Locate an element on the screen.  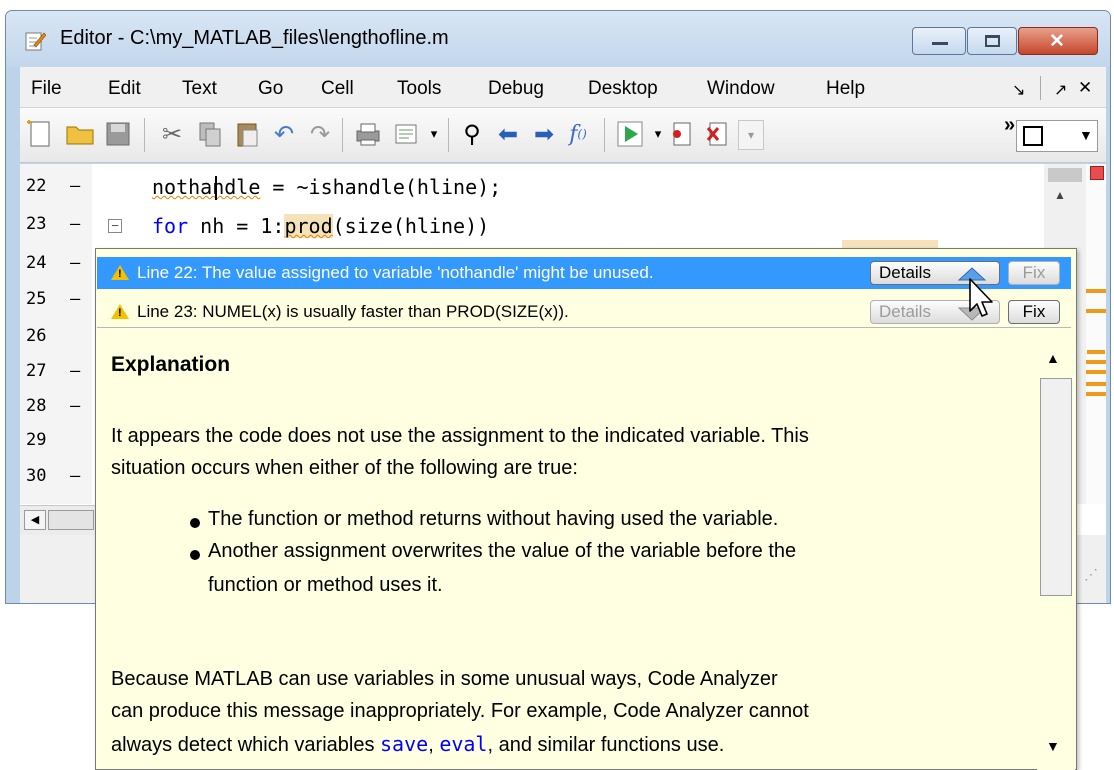
redo-icon: ↷ is located at coordinates (320, 134).